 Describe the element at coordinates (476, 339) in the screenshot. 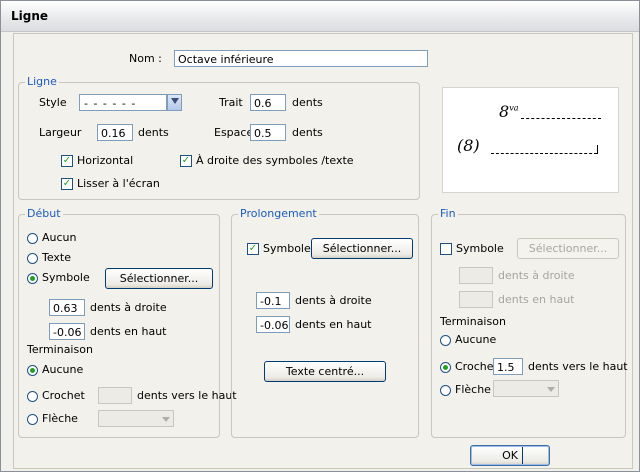

I see `fin-t-aucune-label: Aucune` at that location.